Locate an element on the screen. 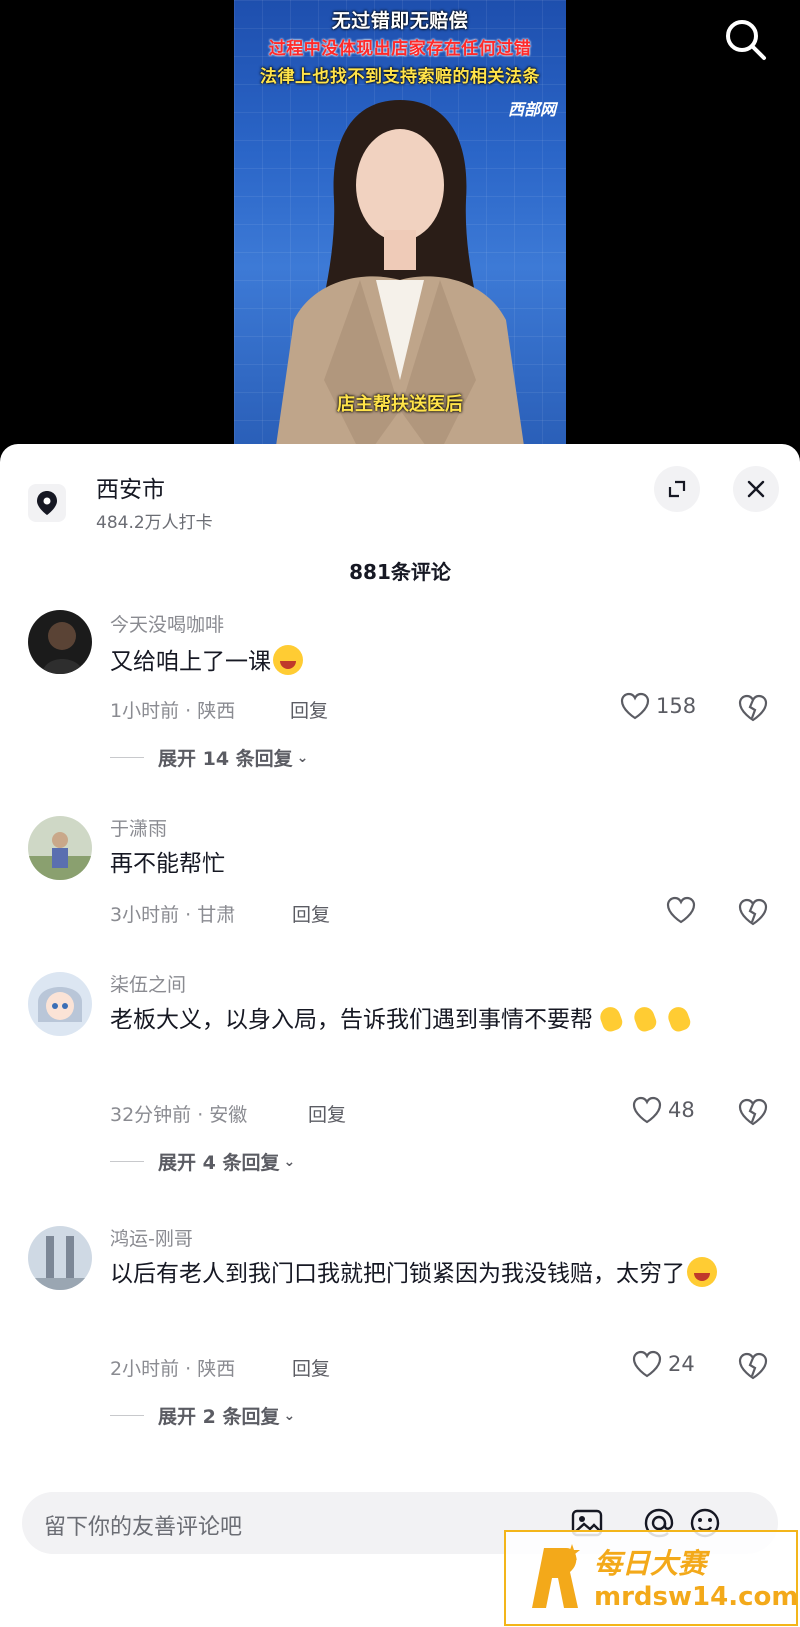  like-count: 158 is located at coordinates (676, 706).